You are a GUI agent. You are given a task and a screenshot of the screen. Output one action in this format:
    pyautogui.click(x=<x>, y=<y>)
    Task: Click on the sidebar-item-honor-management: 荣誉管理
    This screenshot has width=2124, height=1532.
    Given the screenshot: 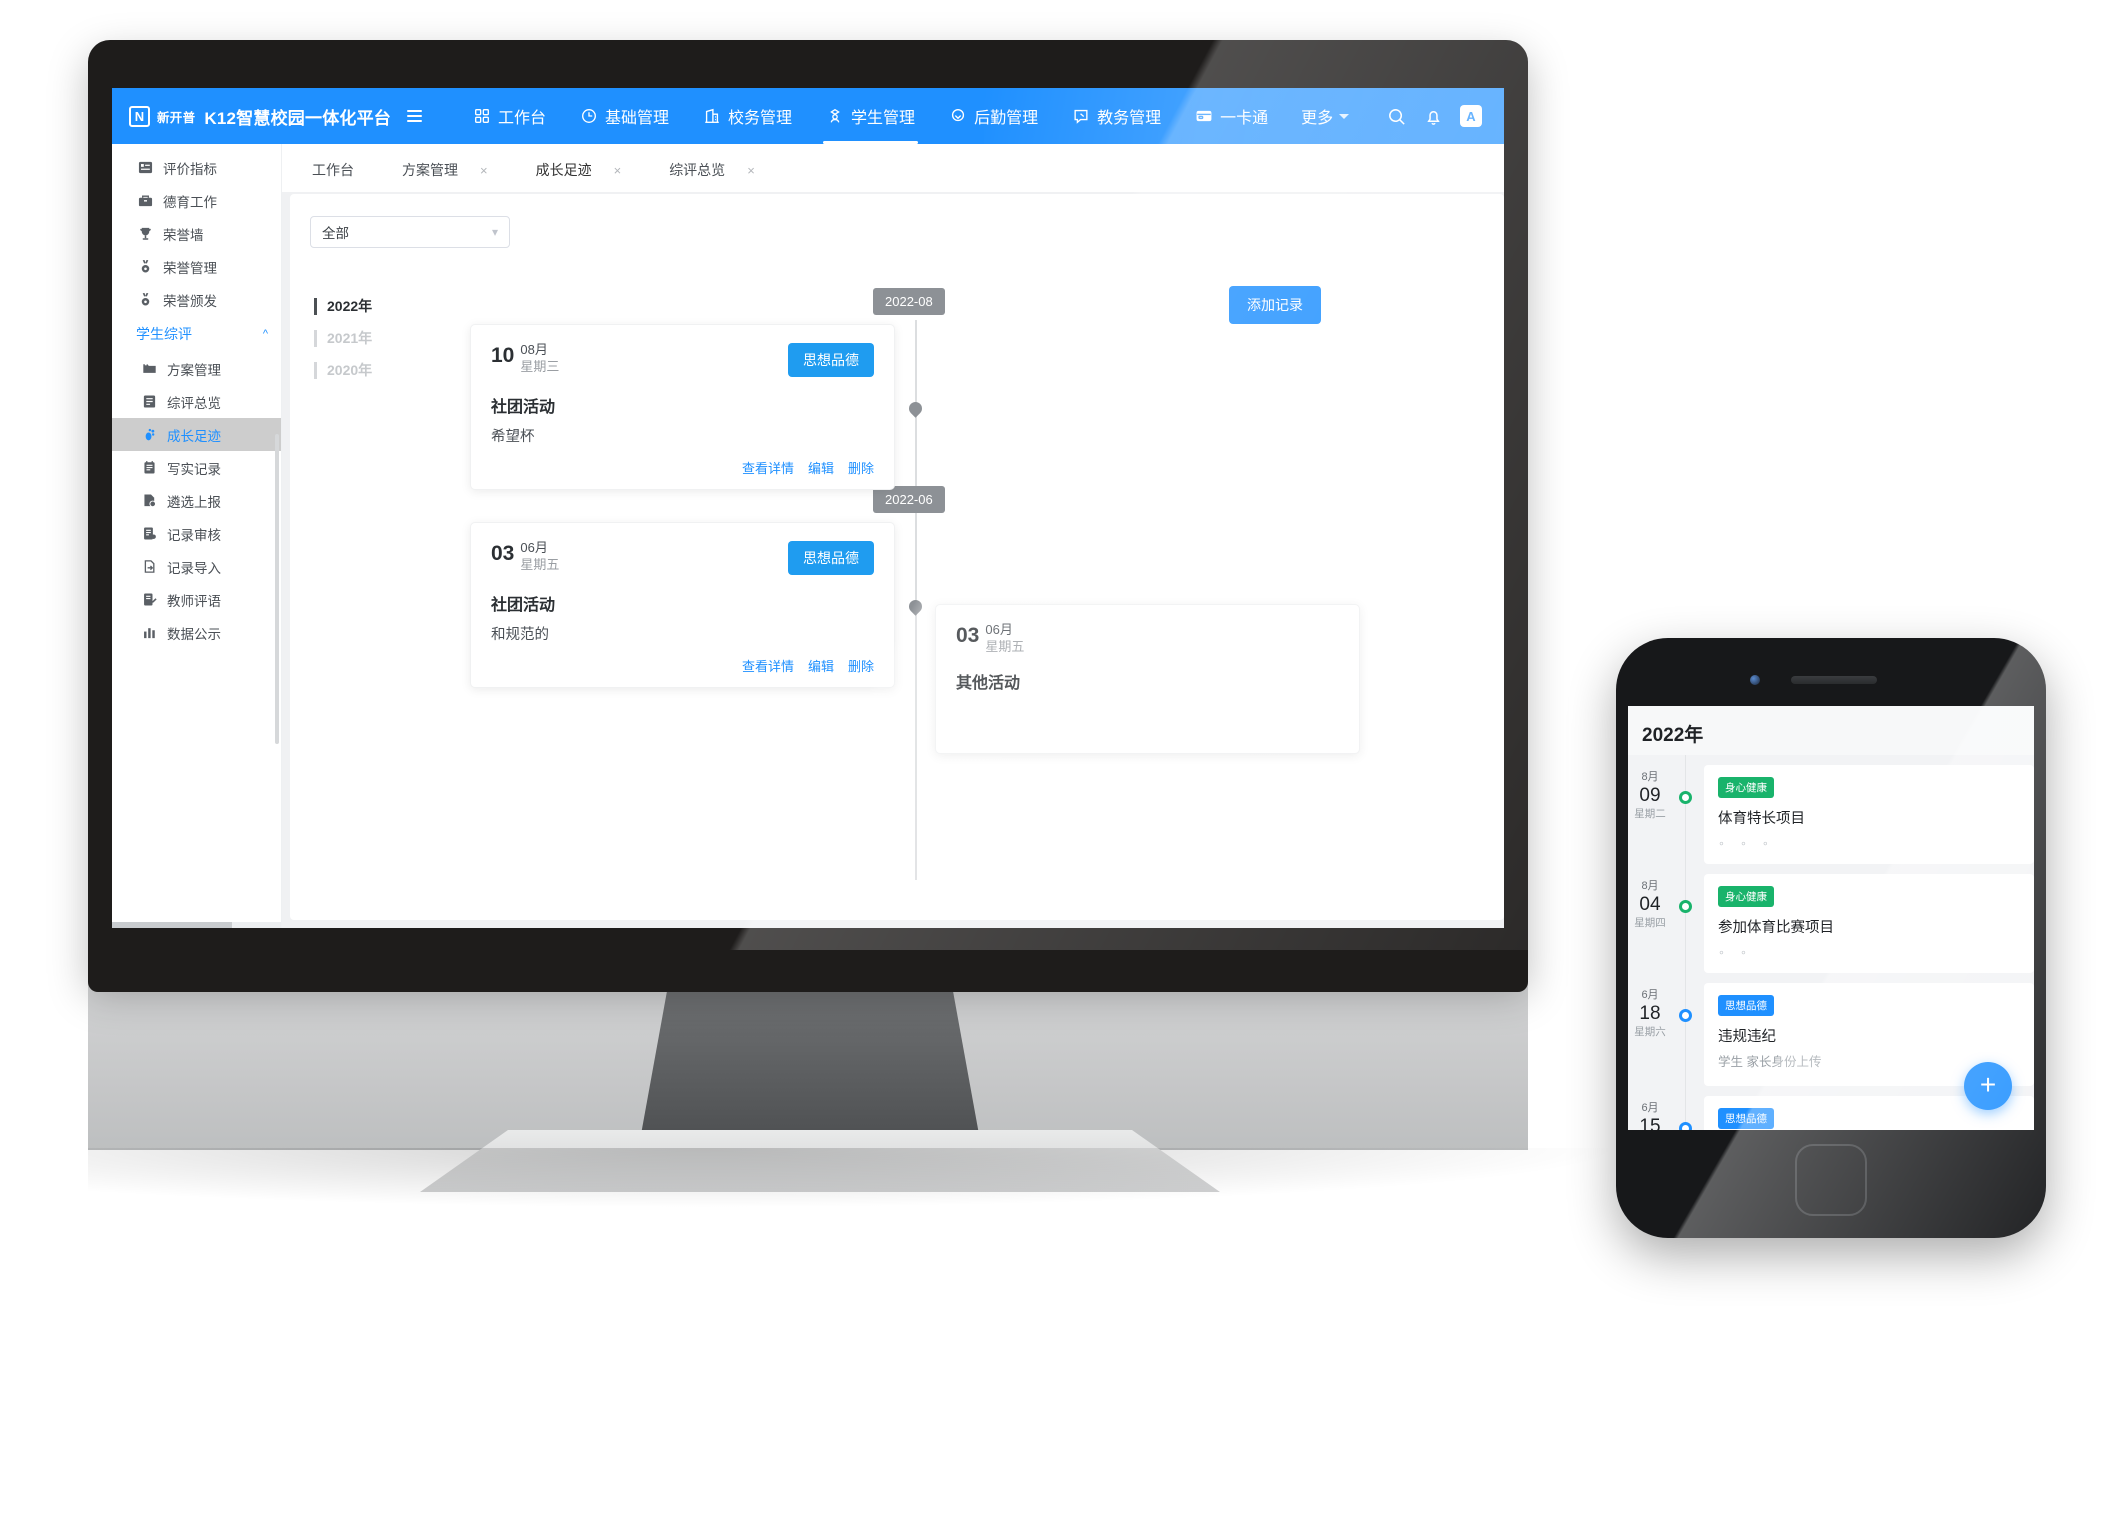 What is the action you would take?
    pyautogui.click(x=196, y=266)
    